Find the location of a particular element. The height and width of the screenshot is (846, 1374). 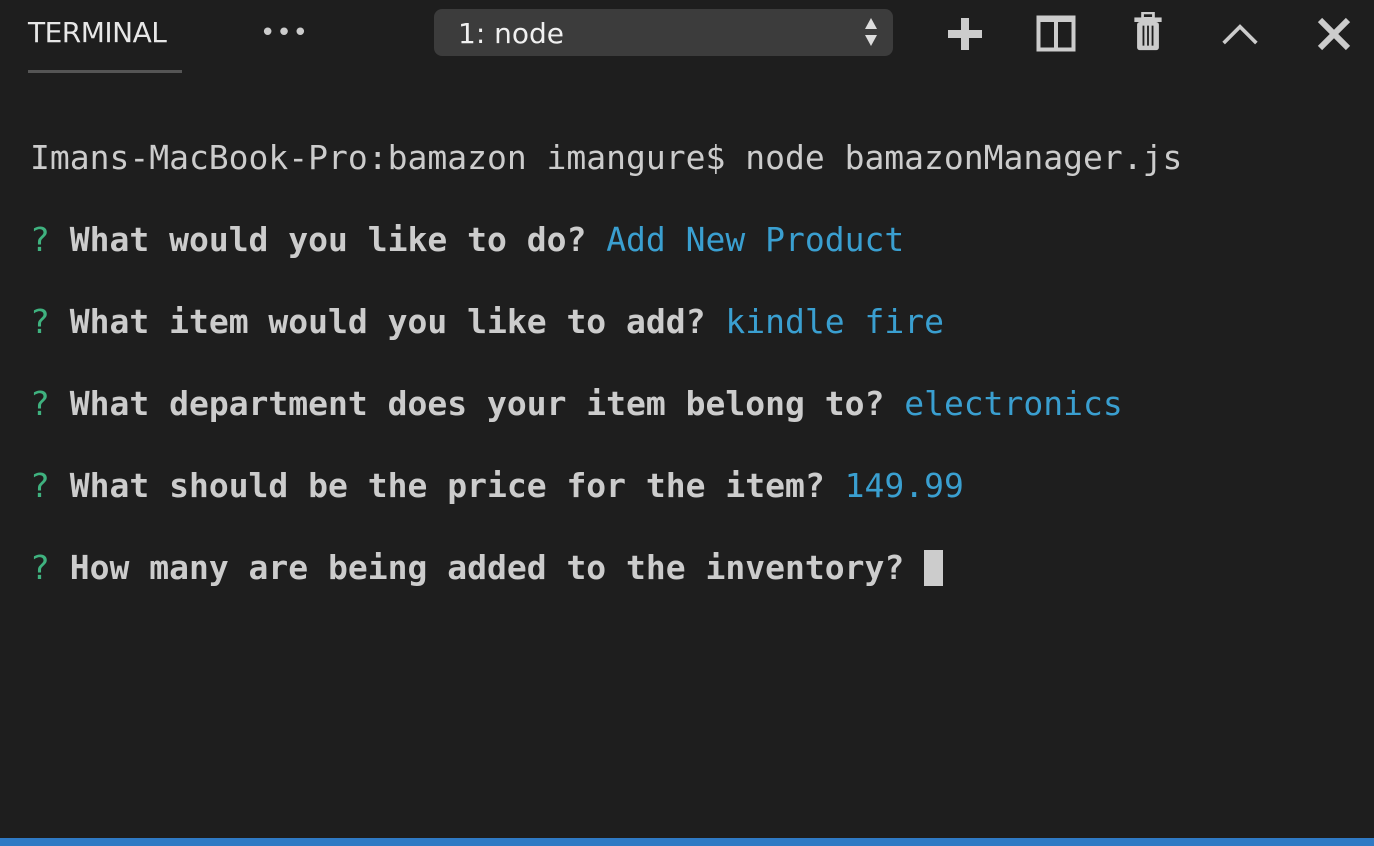

terminal-select: 1: node is located at coordinates (663, 32).